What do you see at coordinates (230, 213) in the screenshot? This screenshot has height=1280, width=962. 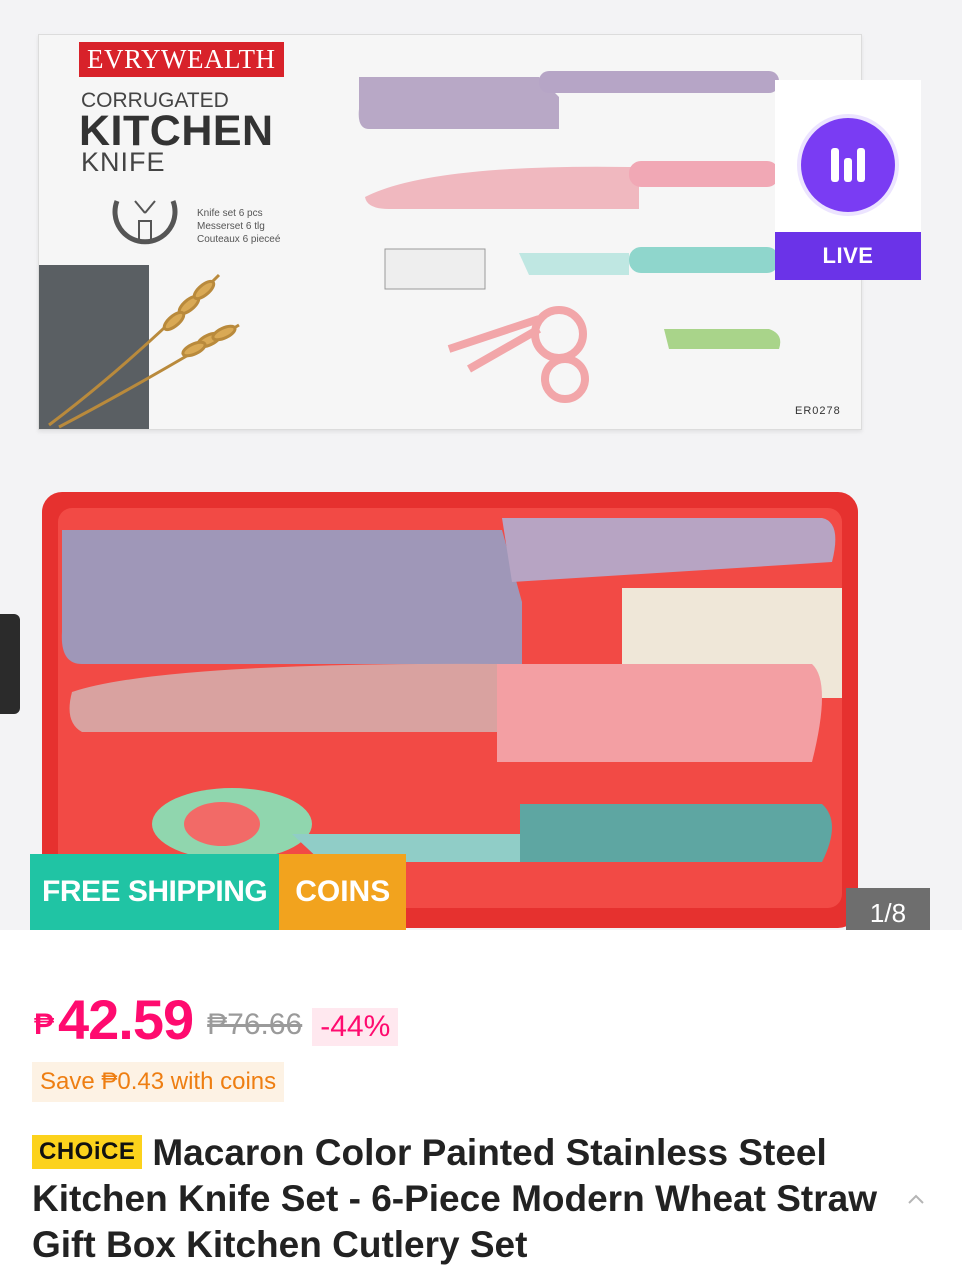 I see `box-set-line: Knife set 6 pcs` at bounding box center [230, 213].